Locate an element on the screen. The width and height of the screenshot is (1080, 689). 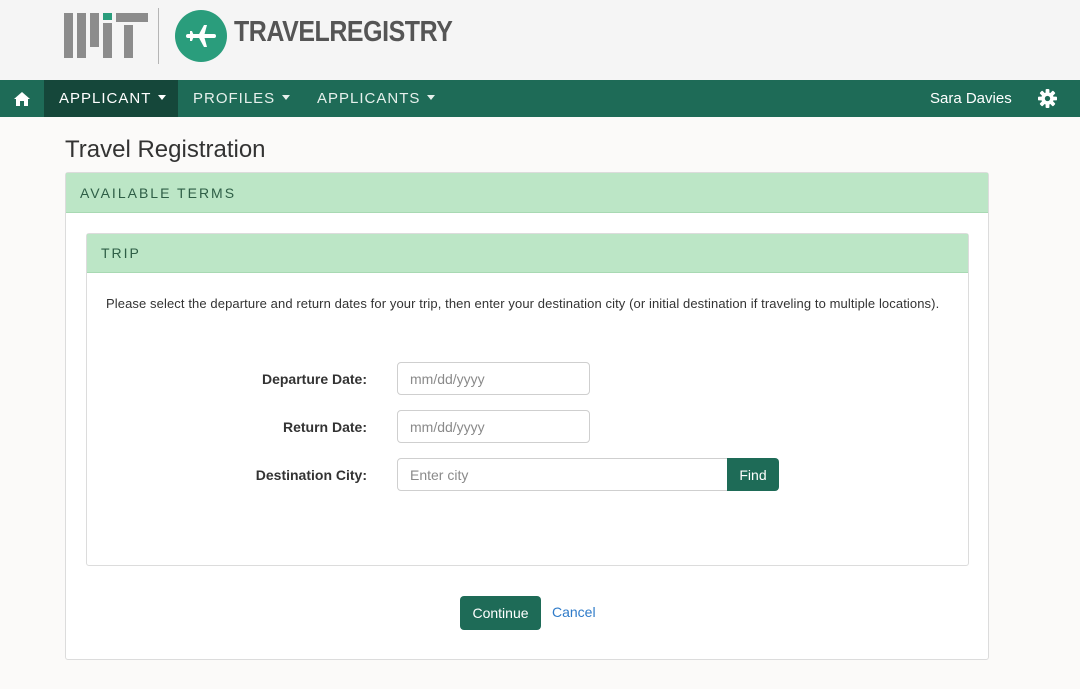
nav-menu-profiles: PROFILES is located at coordinates (242, 98).